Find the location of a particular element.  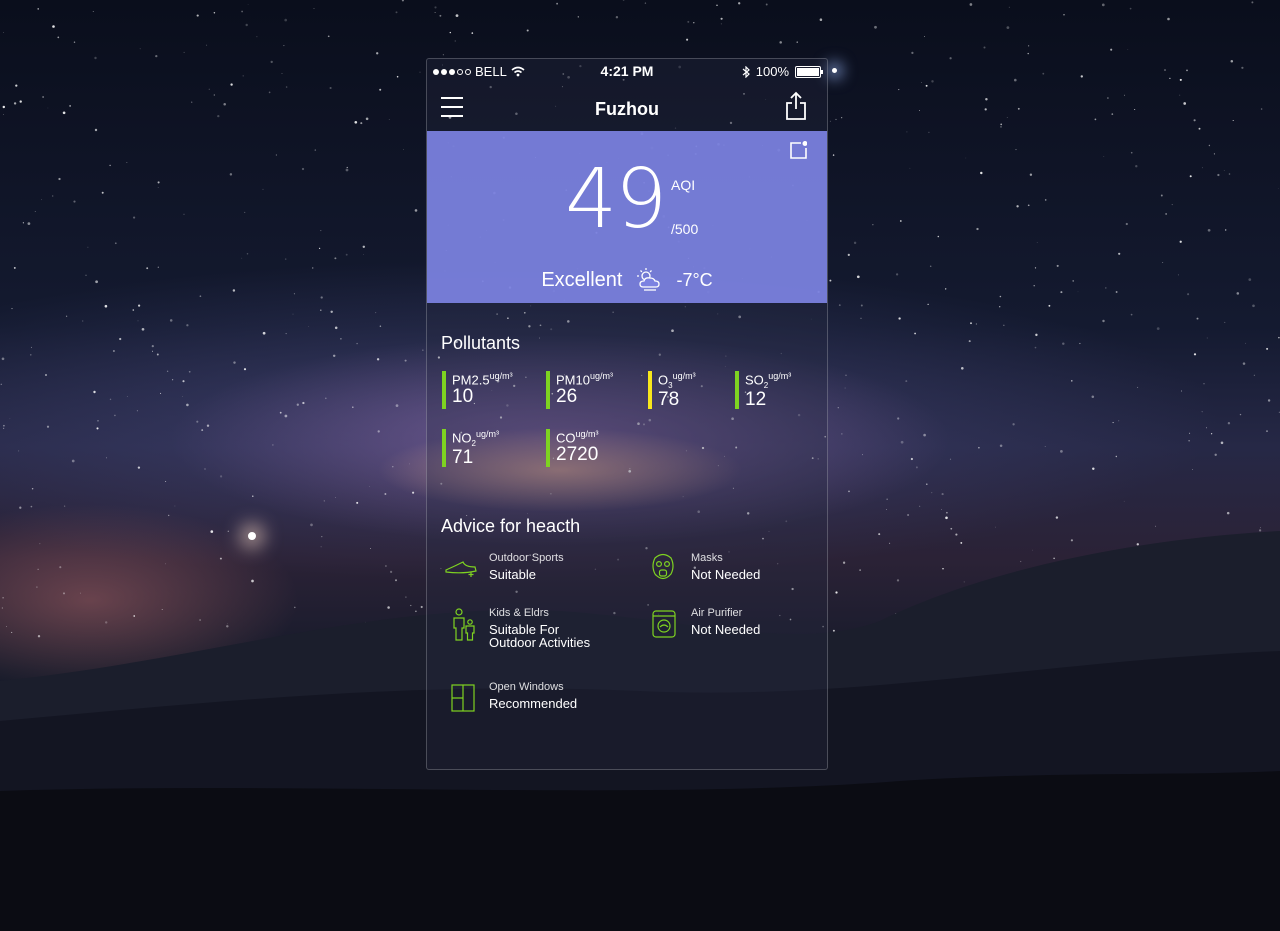

advice-outdoor-sports: Outdoor Sports Suitable is located at coordinates (504, 569).